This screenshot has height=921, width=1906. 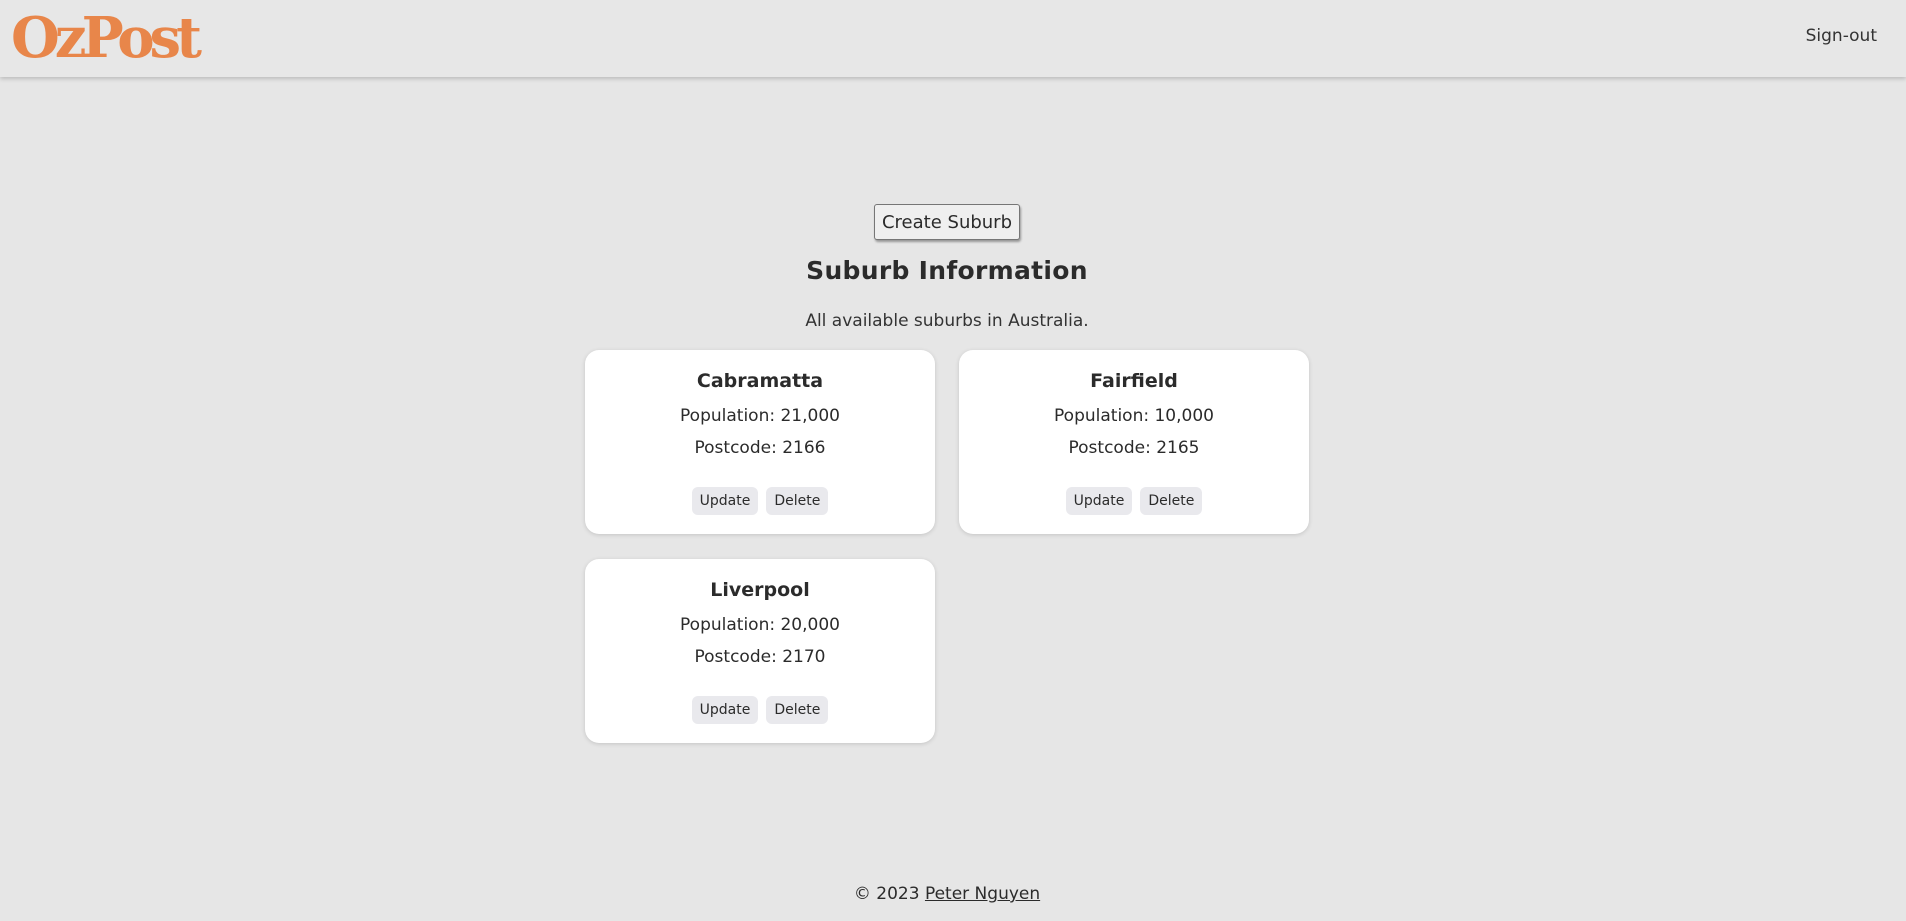 What do you see at coordinates (1134, 448) in the screenshot?
I see `suburb-postcode: Postcode: 2165` at bounding box center [1134, 448].